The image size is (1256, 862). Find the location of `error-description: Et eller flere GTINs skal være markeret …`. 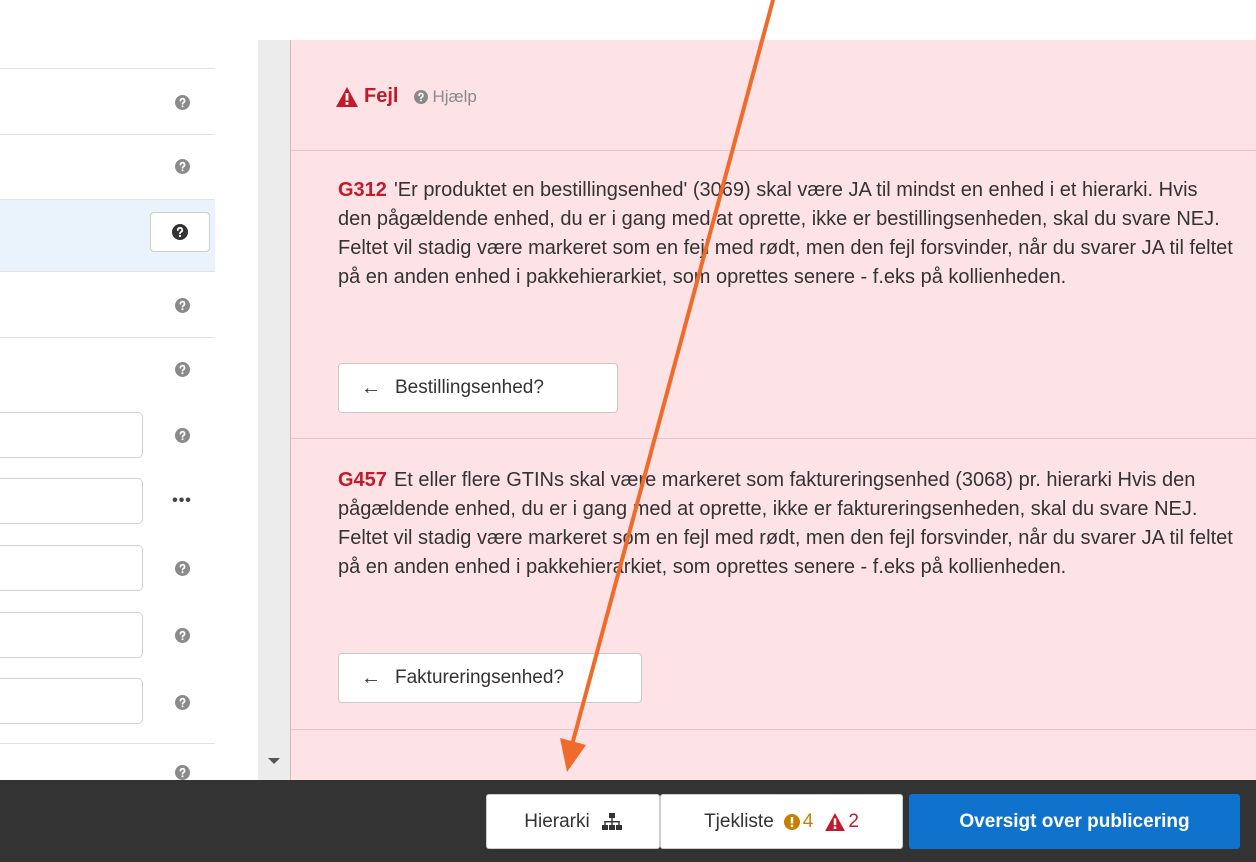

error-description: Et eller flere GTINs skal være markeret … is located at coordinates (785, 523).